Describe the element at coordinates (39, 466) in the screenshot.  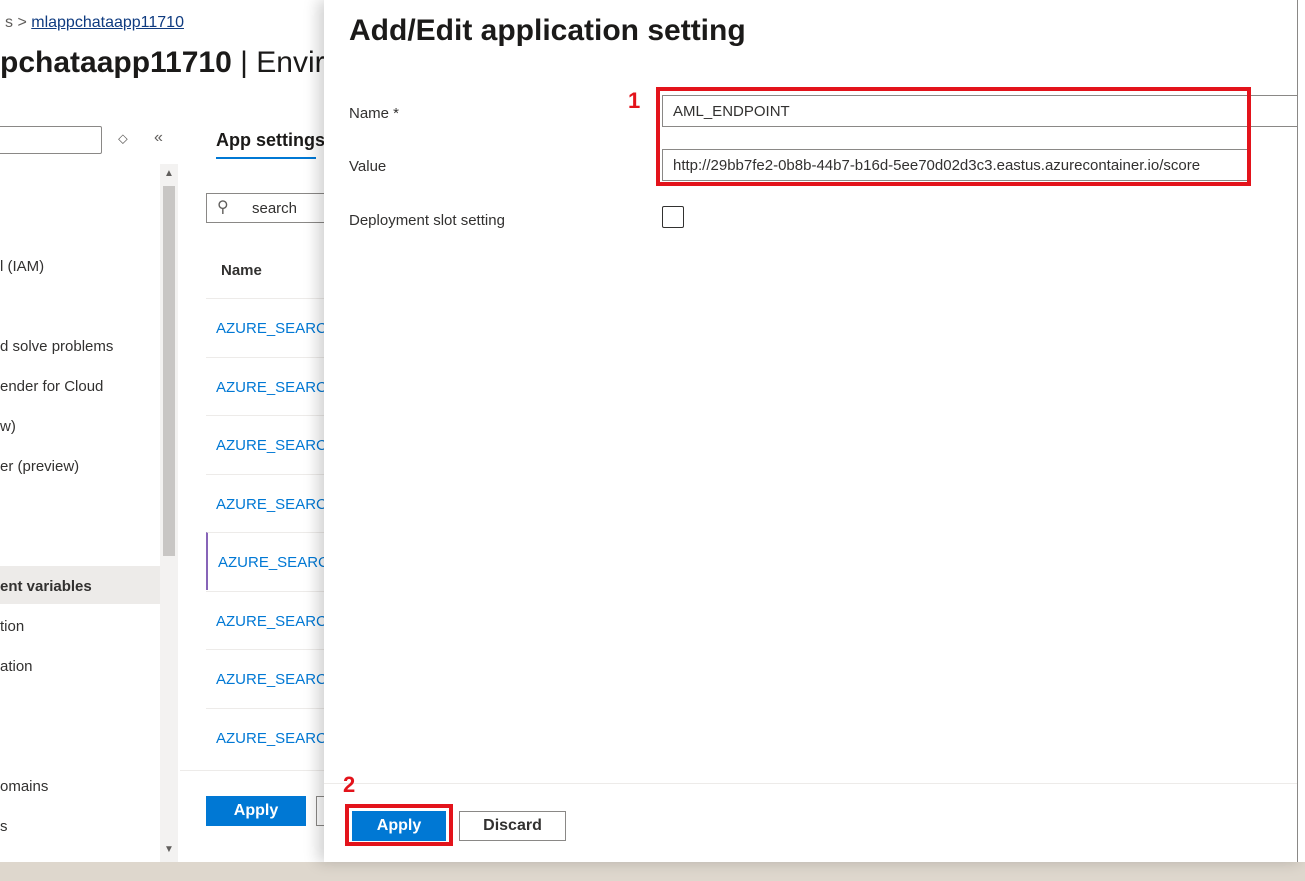
I see `sidebar-item-preview-2: er (preview)` at that location.